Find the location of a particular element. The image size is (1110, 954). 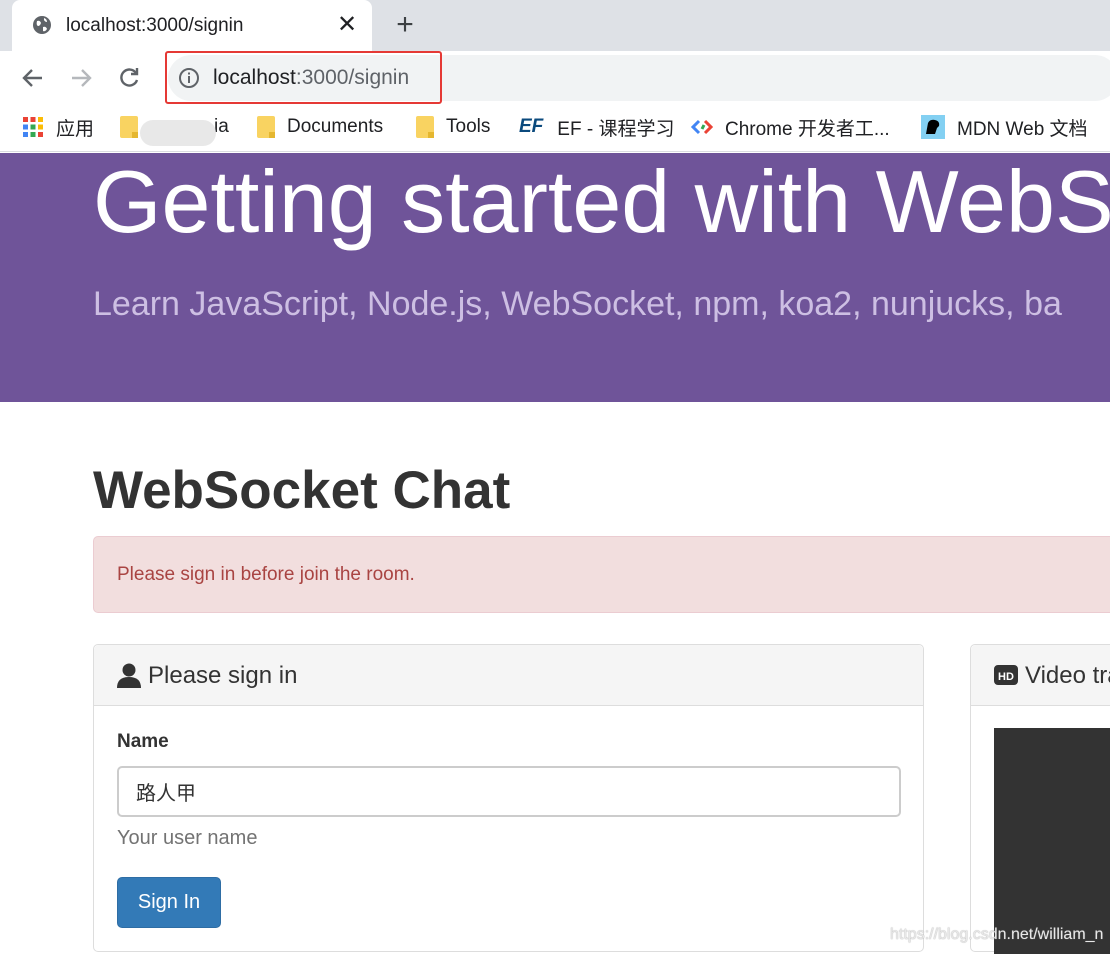

blurred-bookmark-label is located at coordinates (178, 133).